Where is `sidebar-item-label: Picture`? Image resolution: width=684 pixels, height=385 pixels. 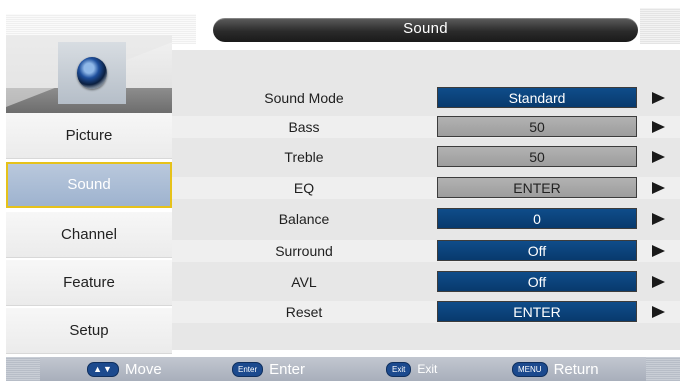 sidebar-item-label: Picture is located at coordinates (89, 135).